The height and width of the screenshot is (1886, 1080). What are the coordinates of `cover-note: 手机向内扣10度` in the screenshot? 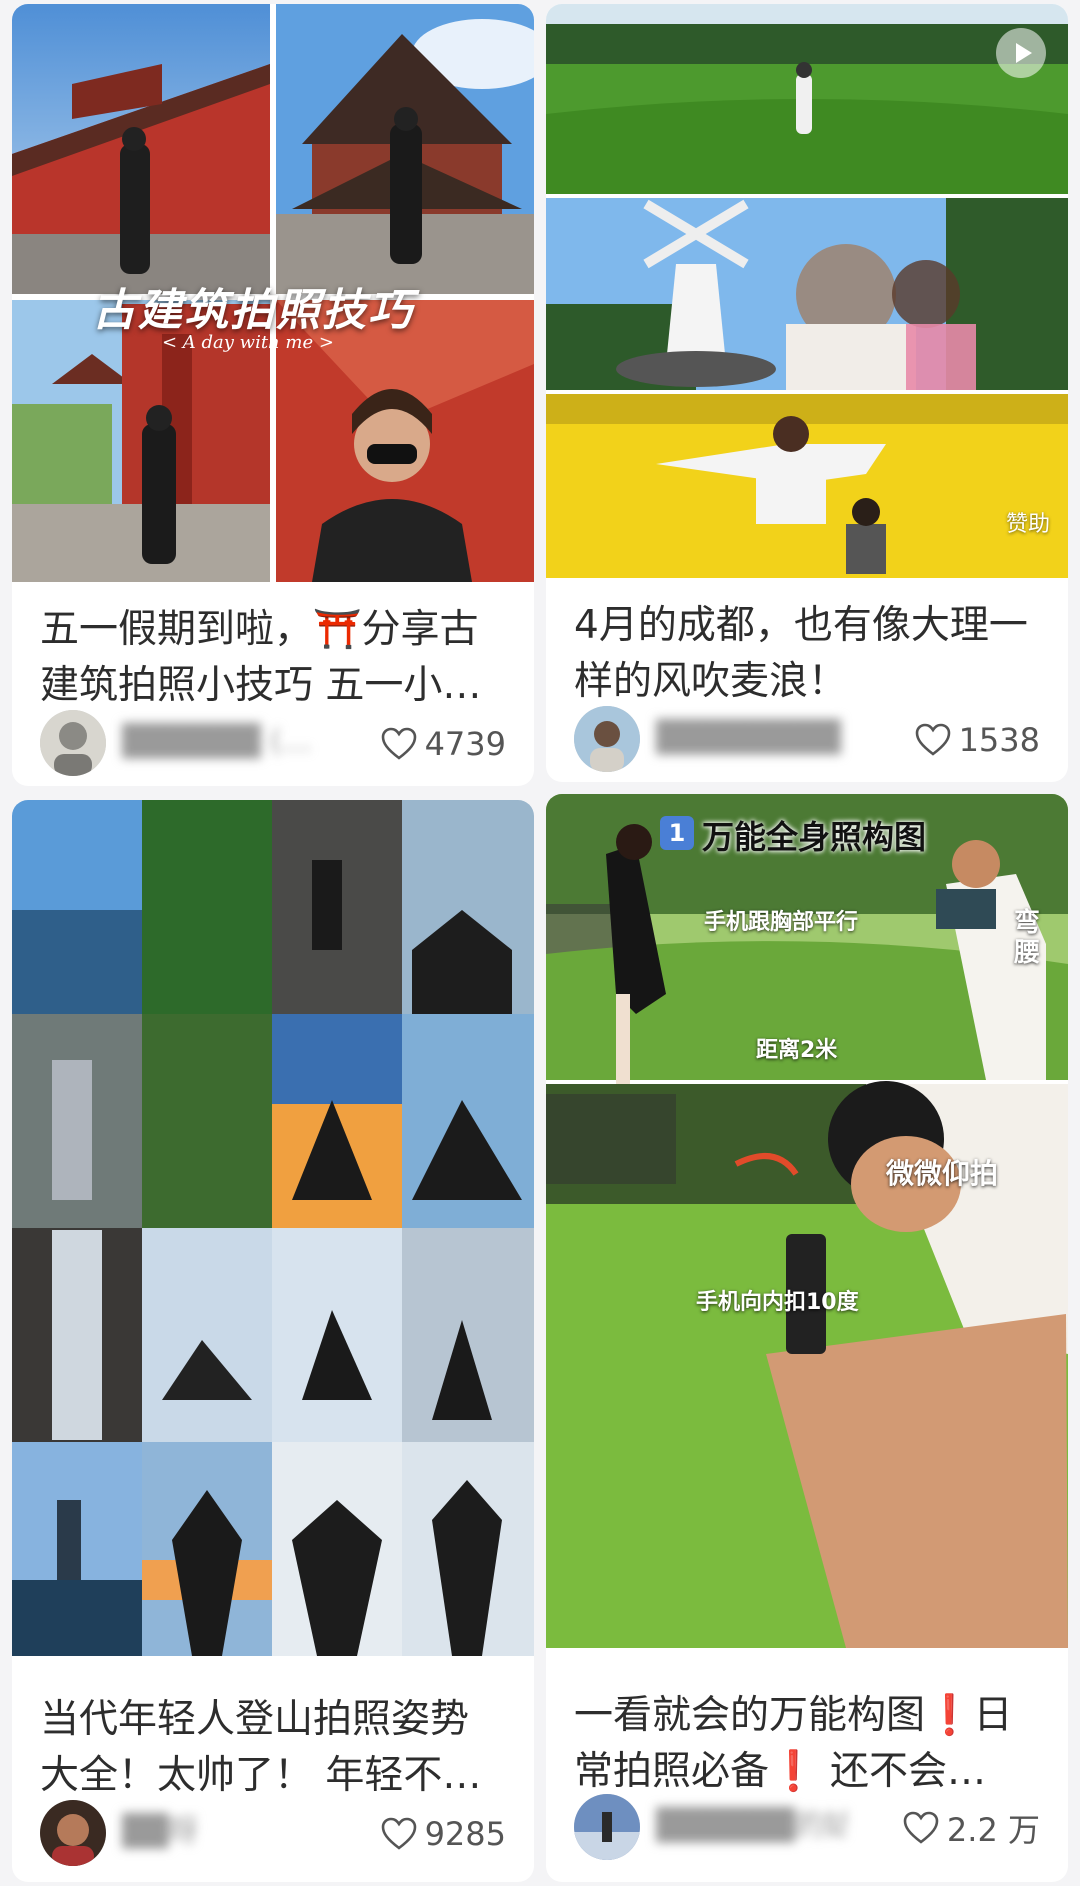 It's located at (777, 1302).